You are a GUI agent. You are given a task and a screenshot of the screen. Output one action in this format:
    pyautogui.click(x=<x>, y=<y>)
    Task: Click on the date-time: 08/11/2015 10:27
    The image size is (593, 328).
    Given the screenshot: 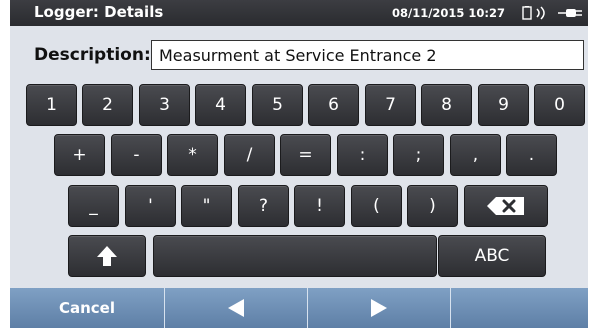 What is the action you would take?
    pyautogui.click(x=449, y=13)
    